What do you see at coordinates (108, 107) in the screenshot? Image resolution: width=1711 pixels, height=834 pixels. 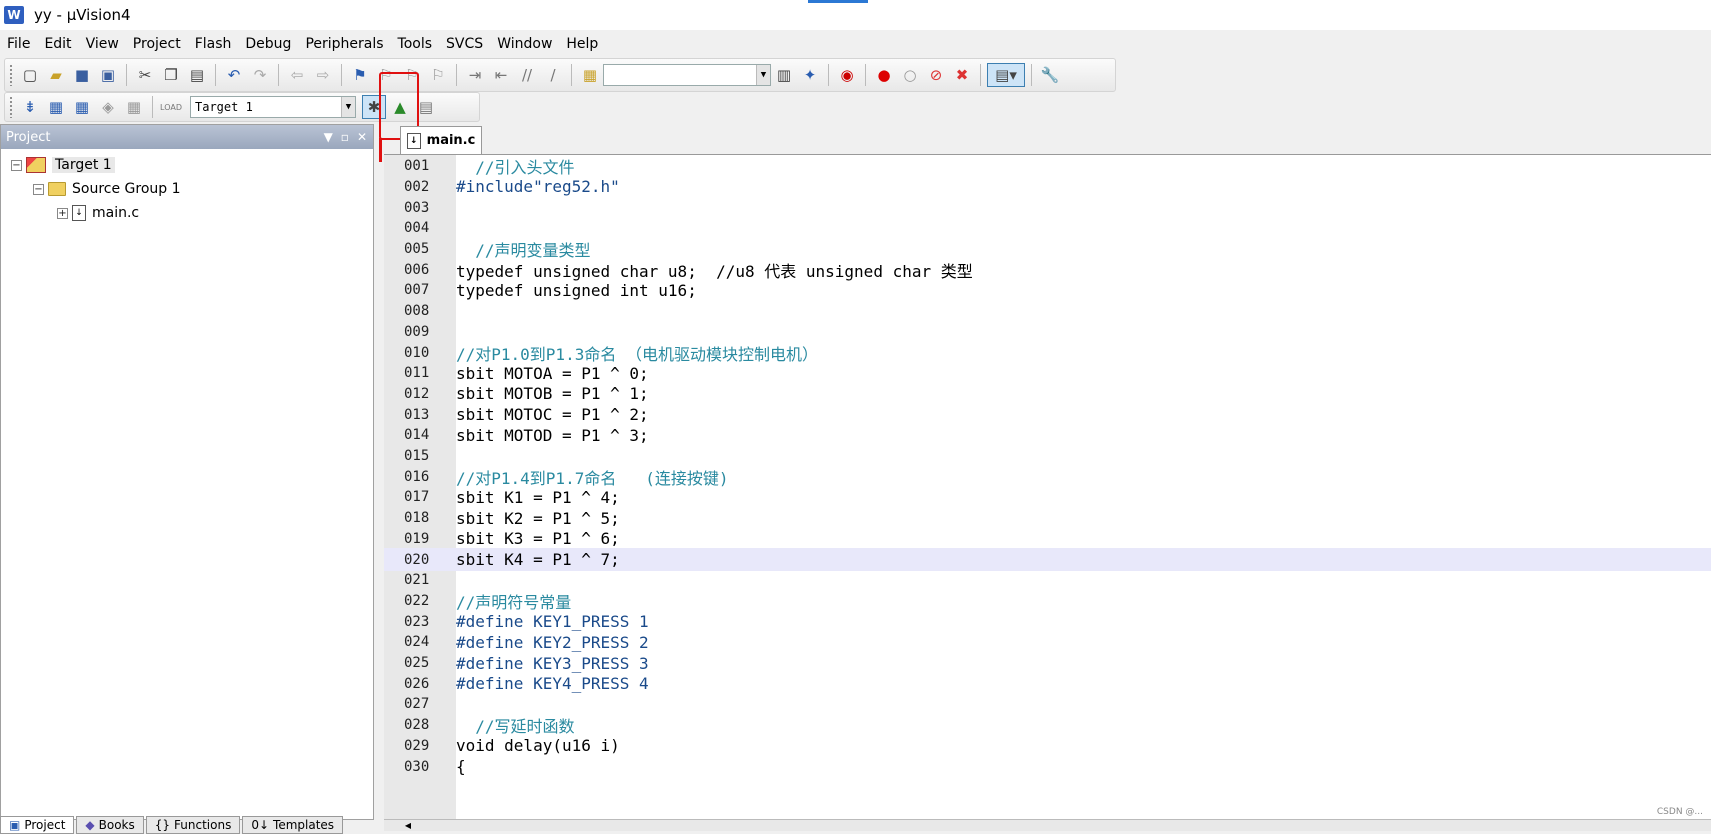 I see `batch-build-icon: ◈` at bounding box center [108, 107].